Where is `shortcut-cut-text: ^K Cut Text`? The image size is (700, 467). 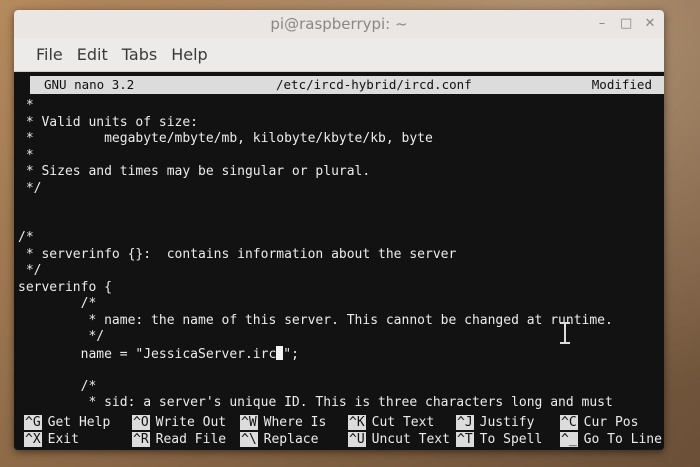
shortcut-cut-text: ^K Cut Text is located at coordinates (391, 422).